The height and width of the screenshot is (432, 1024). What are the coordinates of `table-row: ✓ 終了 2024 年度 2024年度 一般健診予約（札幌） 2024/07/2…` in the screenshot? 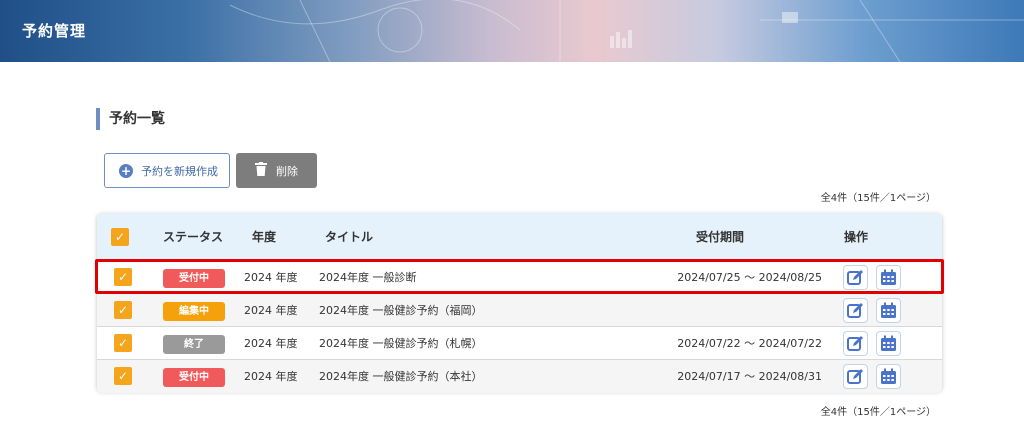 It's located at (519, 343).